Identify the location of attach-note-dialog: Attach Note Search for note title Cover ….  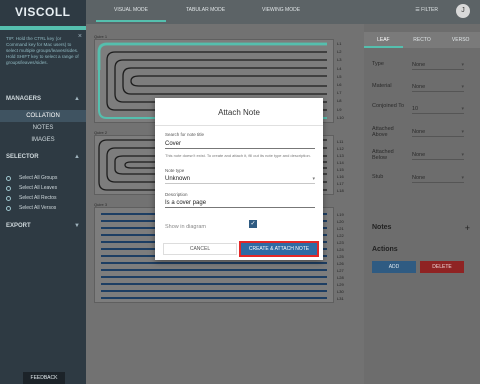
(239, 179).